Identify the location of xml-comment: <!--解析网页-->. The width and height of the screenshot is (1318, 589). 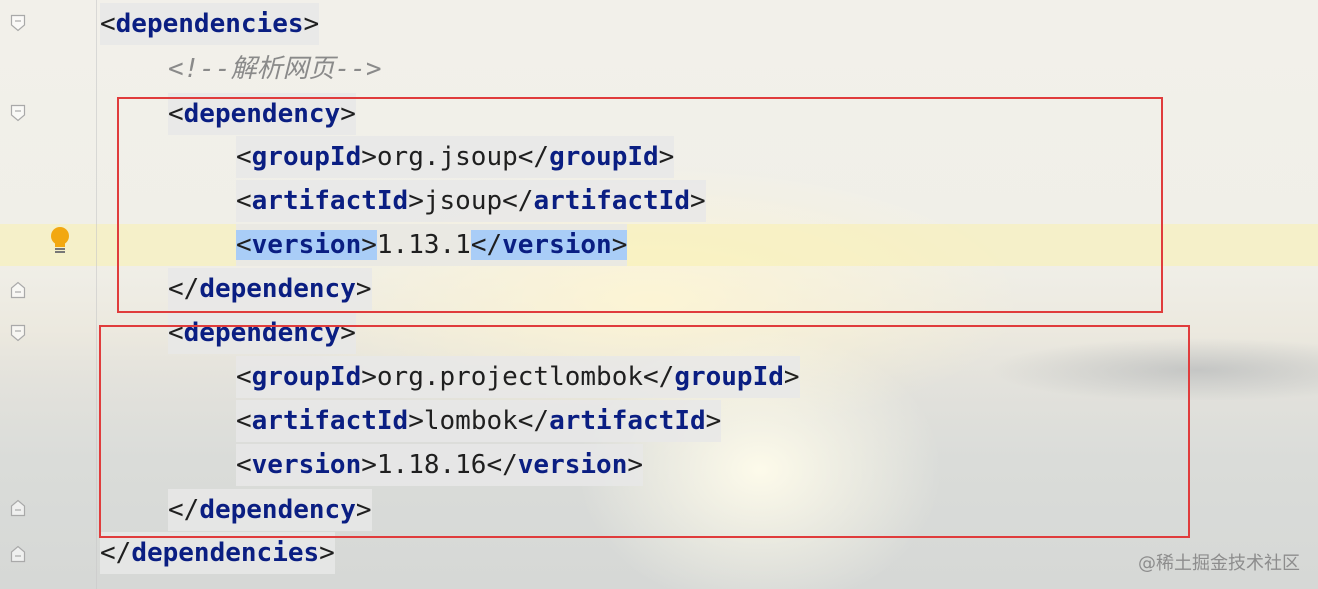
(275, 69).